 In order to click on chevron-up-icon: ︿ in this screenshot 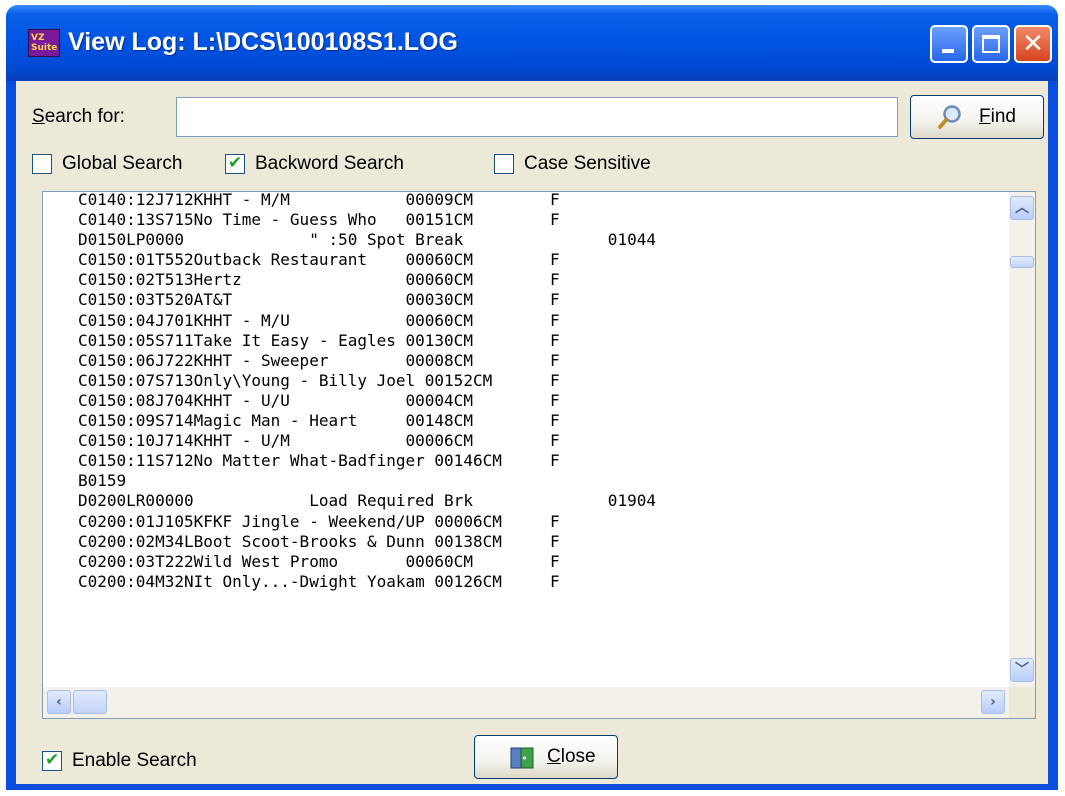, I will do `click(1022, 208)`.